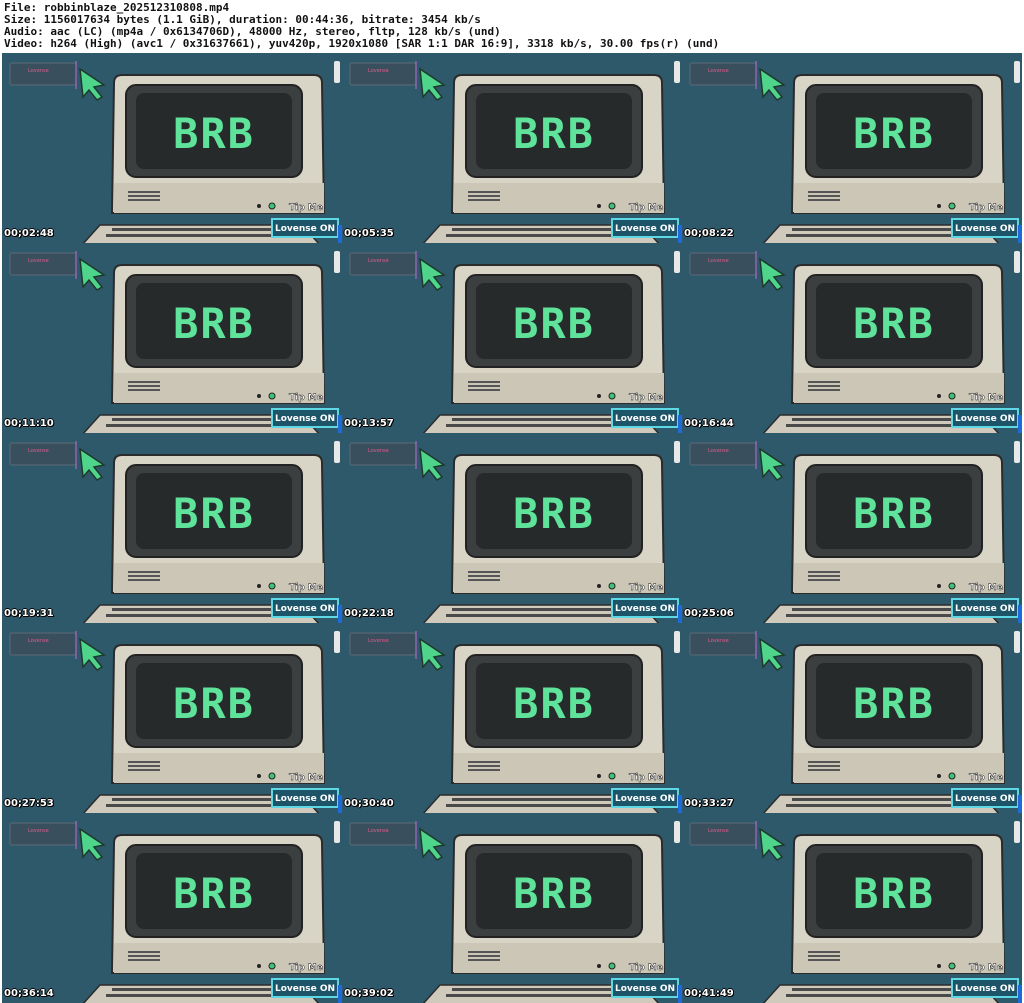 The image size is (1024, 1003). What do you see at coordinates (852, 718) in the screenshot?
I see `thumbnail-12: Lovense BRB Tip Me Lovense ON 00;33:27` at bounding box center [852, 718].